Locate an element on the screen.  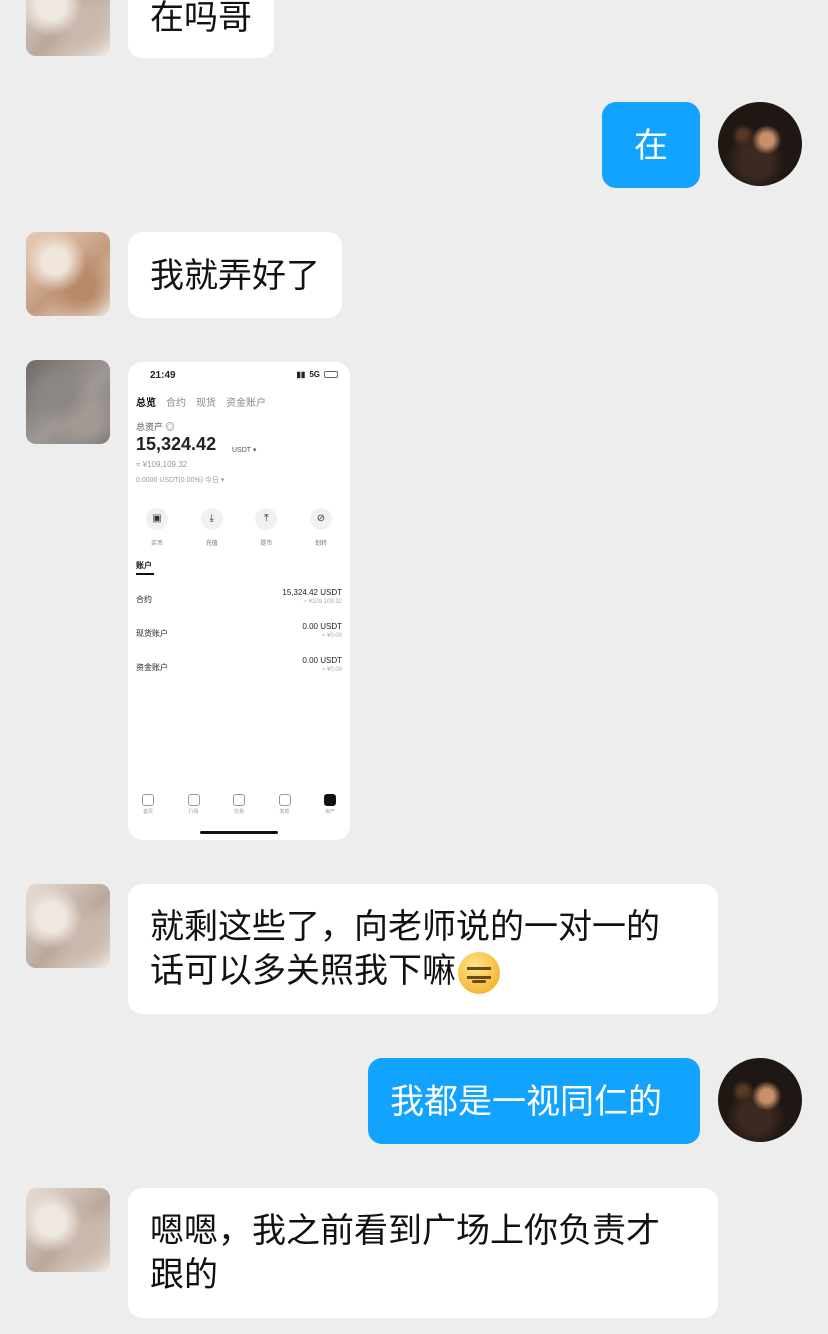
action-buy: ▣ 买币 is located at coordinates (157, 527).